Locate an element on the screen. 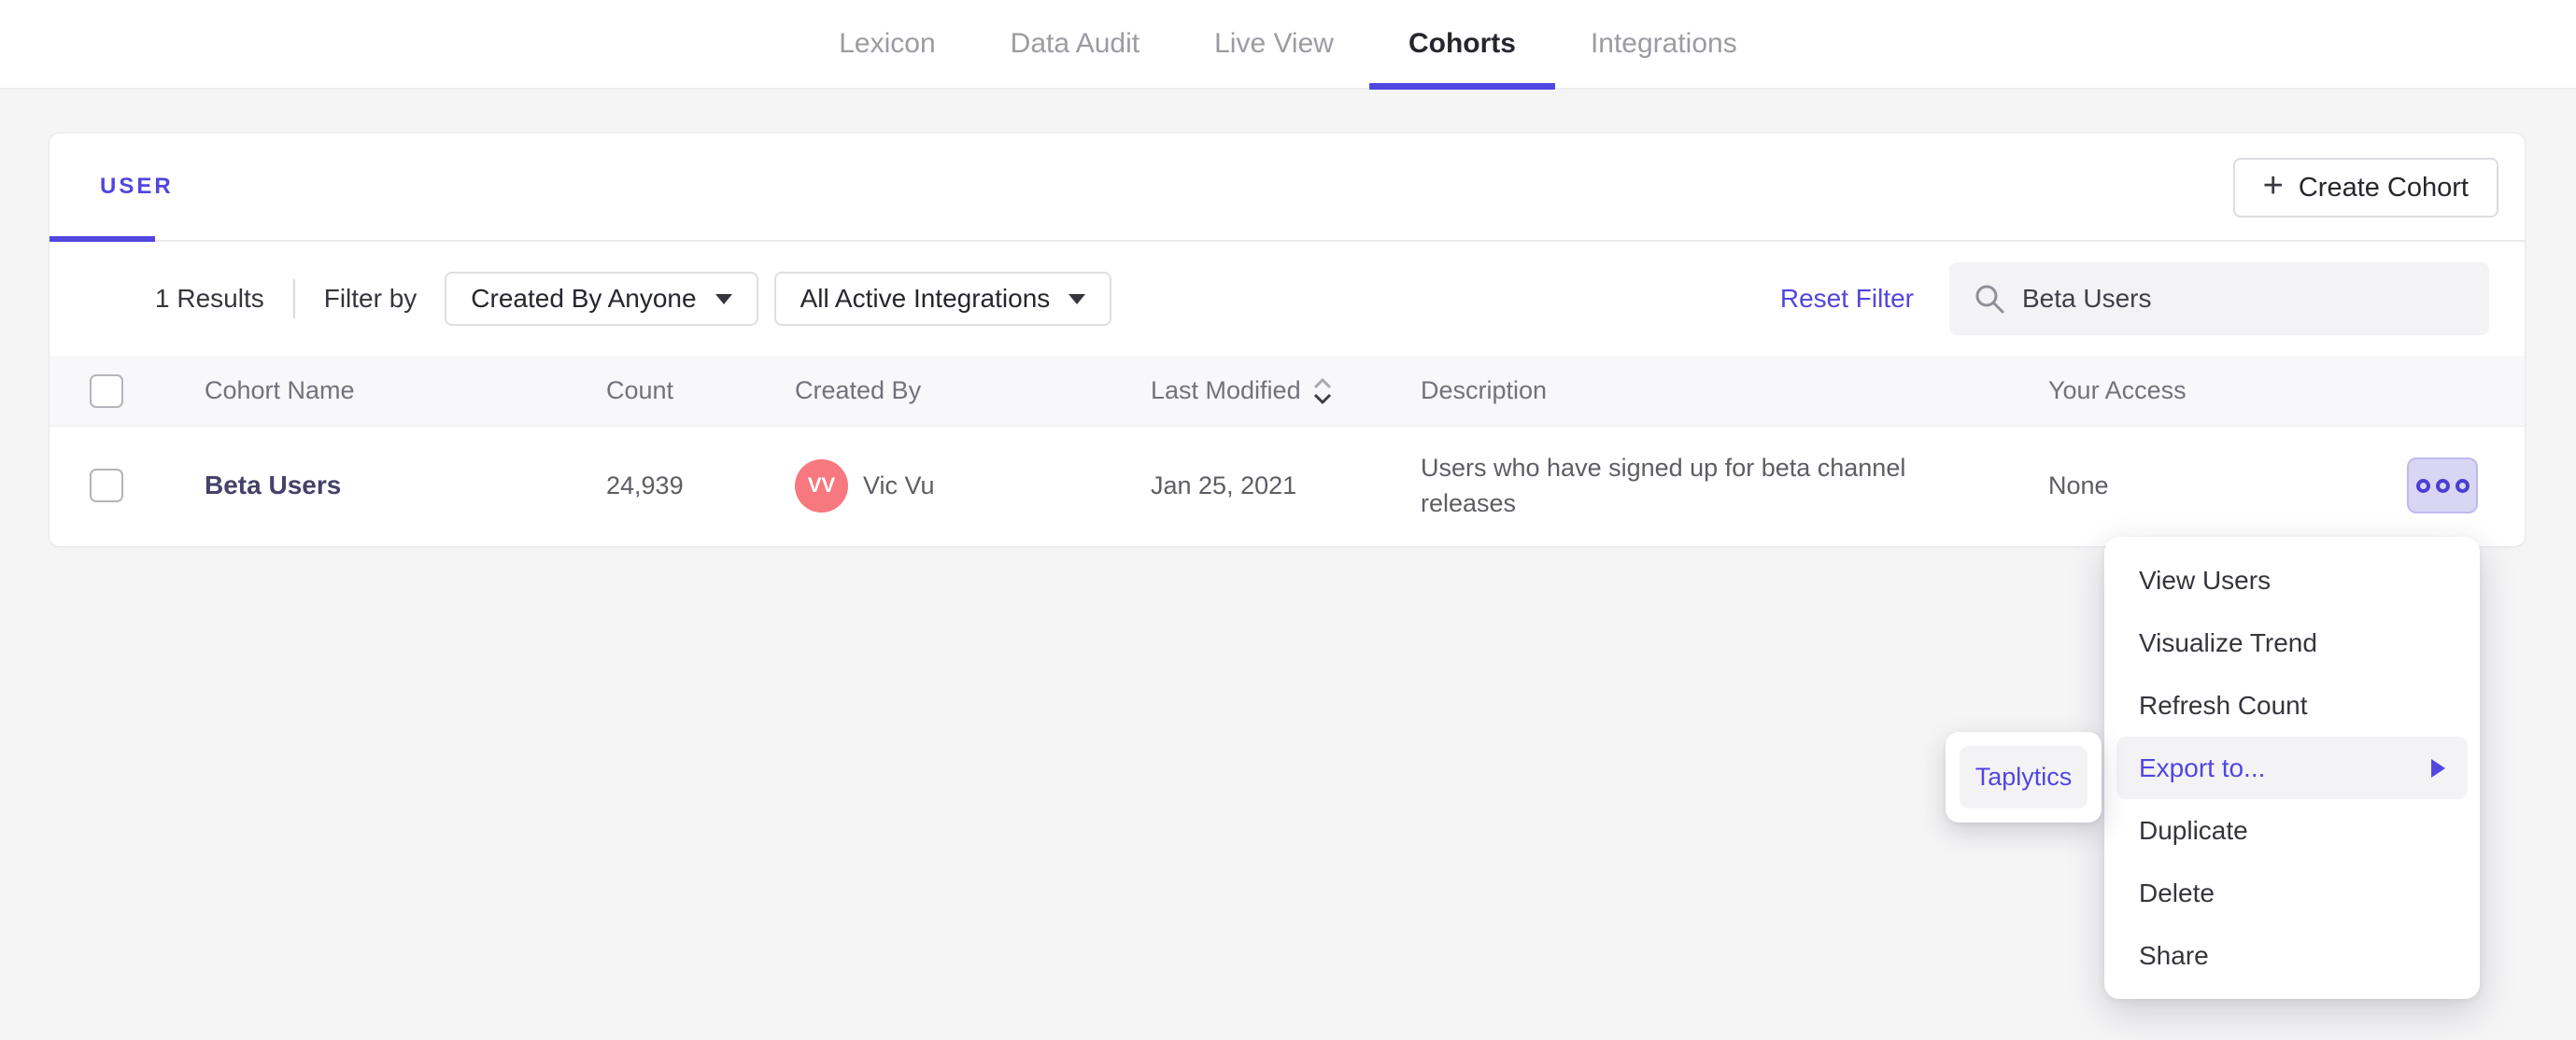  reset-filter-link: Reset Filter is located at coordinates (1847, 299).